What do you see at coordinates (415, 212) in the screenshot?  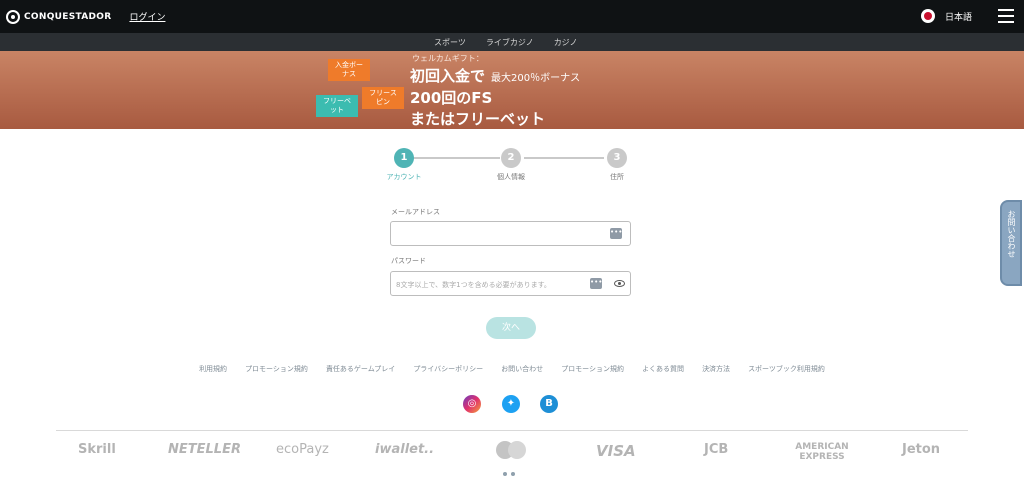 I see `email-label: メールアドレス` at bounding box center [415, 212].